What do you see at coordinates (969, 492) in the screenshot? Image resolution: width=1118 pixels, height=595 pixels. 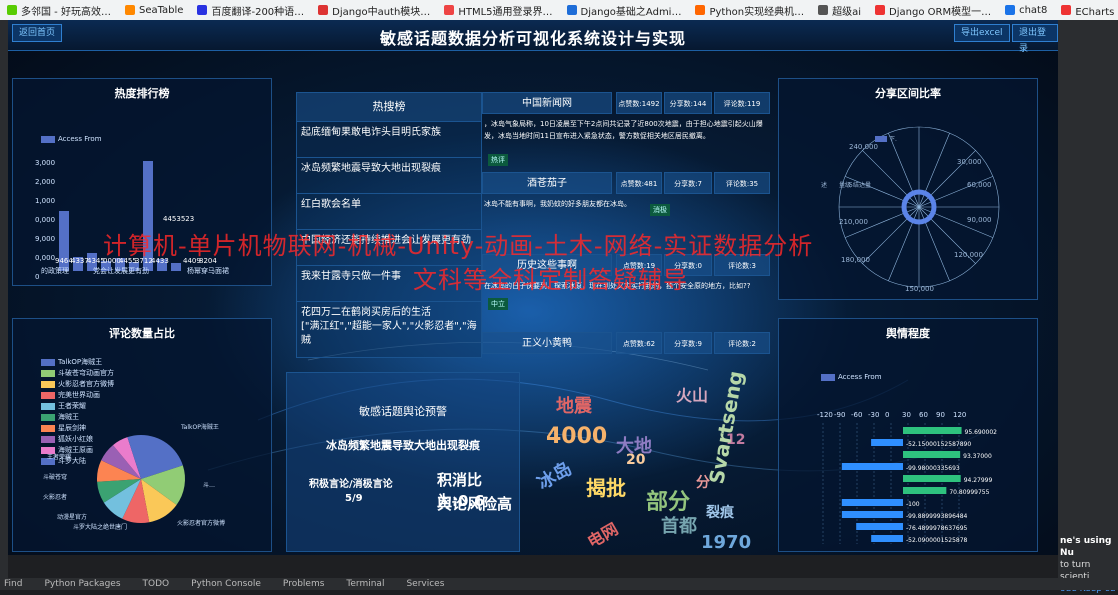 I see `bar-value-label: 70.80999755` at bounding box center [969, 492].